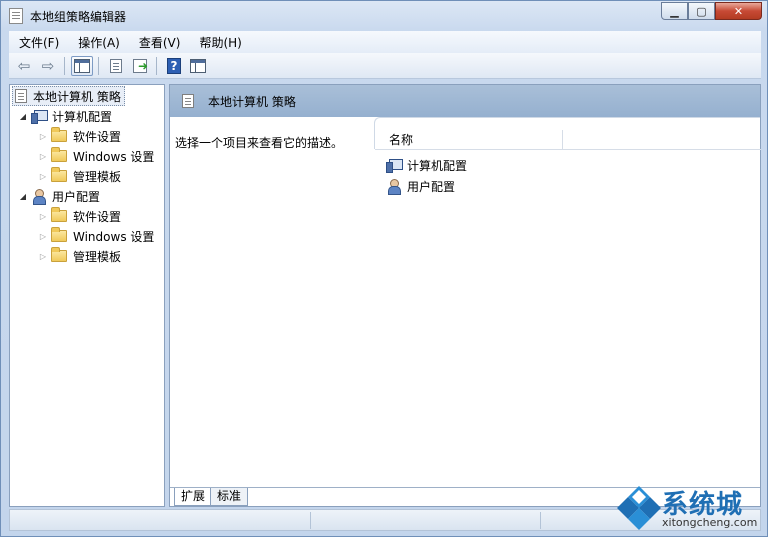 The image size is (768, 537). Describe the element at coordinates (78, 17) in the screenshot. I see `window-title: 本地组策略编辑器` at that location.